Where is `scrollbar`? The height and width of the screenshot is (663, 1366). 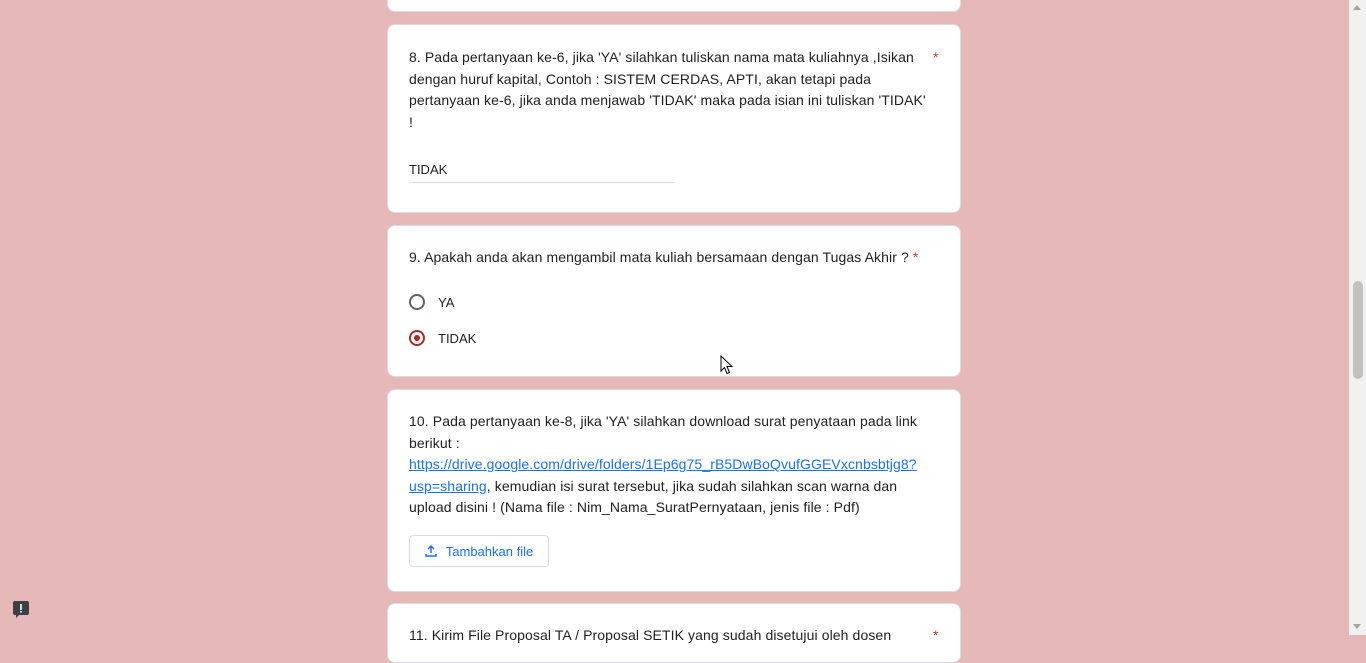
scrollbar is located at coordinates (1357, 317).